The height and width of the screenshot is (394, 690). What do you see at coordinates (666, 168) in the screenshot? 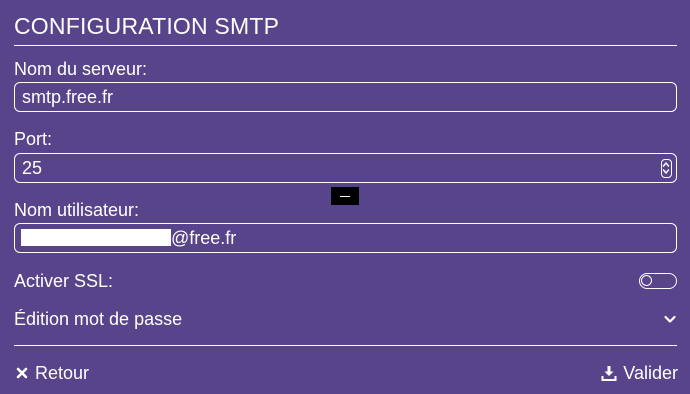
I see `number-stepper-icon` at bounding box center [666, 168].